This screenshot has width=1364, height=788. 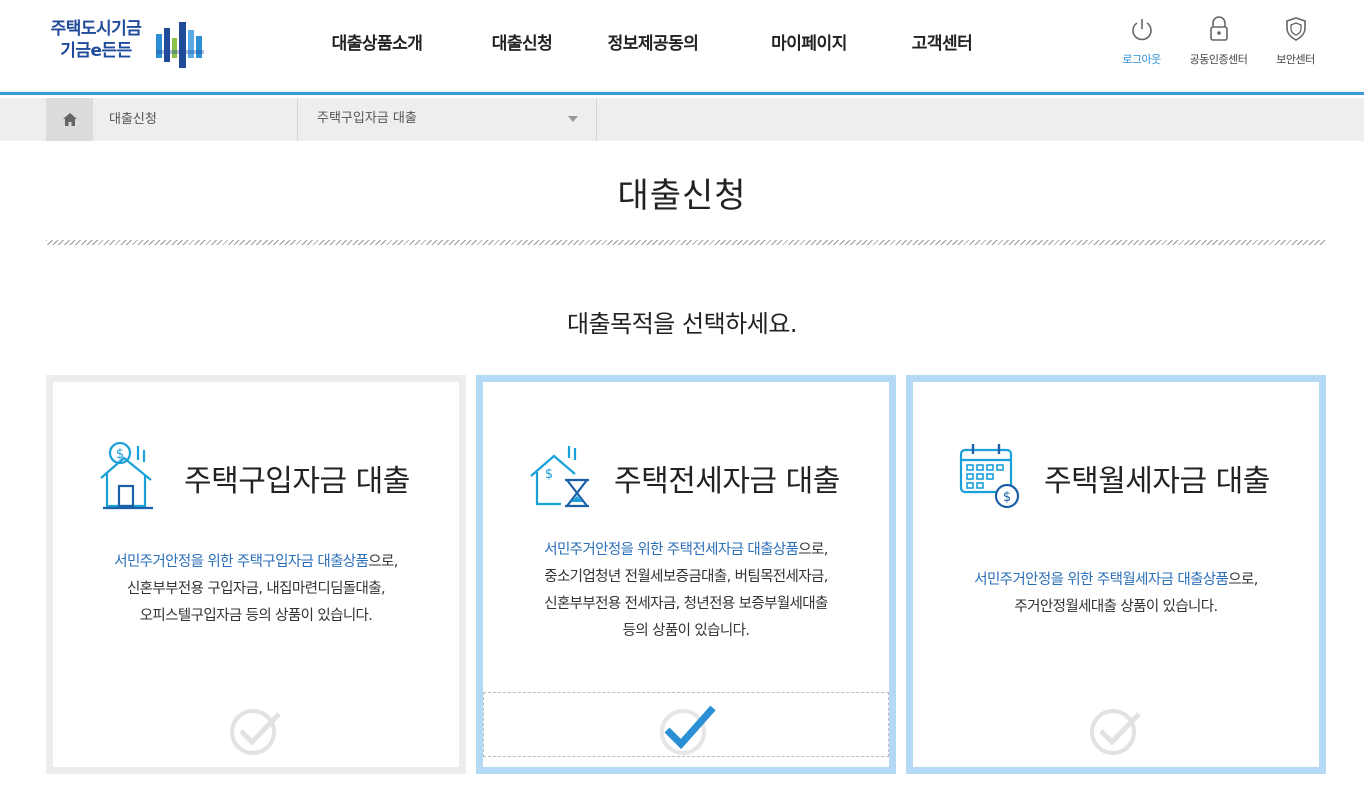 I want to click on gnb-customer-center: 고객센터, so click(x=942, y=46).